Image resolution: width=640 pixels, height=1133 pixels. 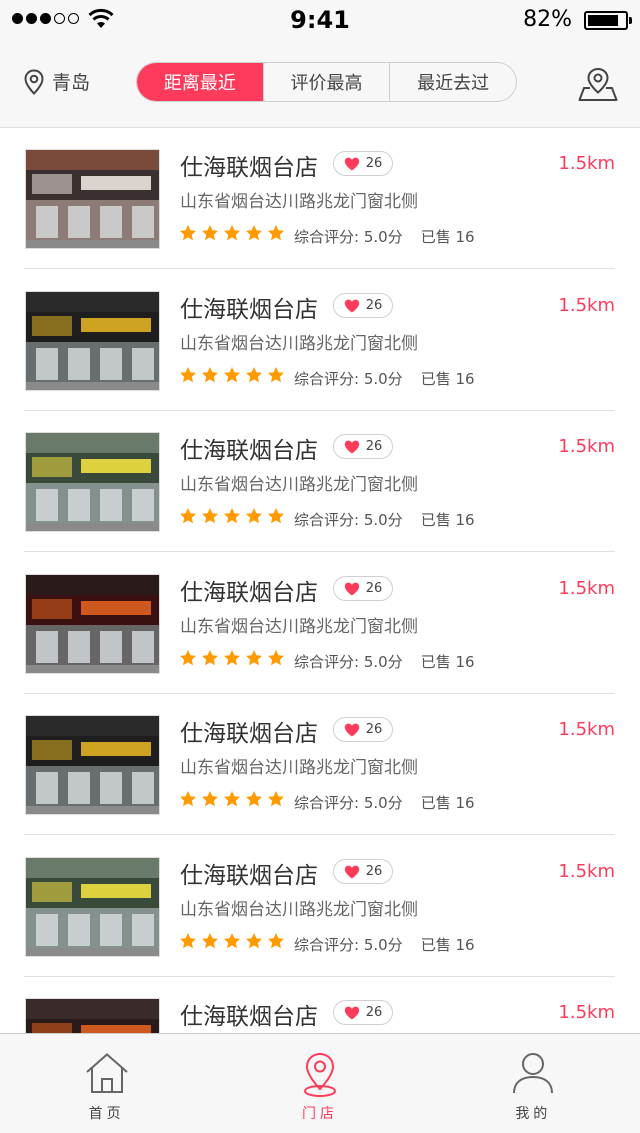 I want to click on sort-tabs: 距离最近 评价最高 最近去过, so click(x=326, y=82).